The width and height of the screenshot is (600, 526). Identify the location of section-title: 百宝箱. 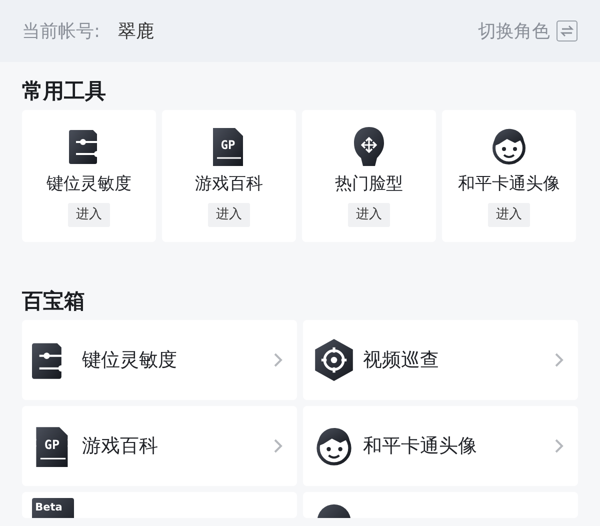
(53, 301).